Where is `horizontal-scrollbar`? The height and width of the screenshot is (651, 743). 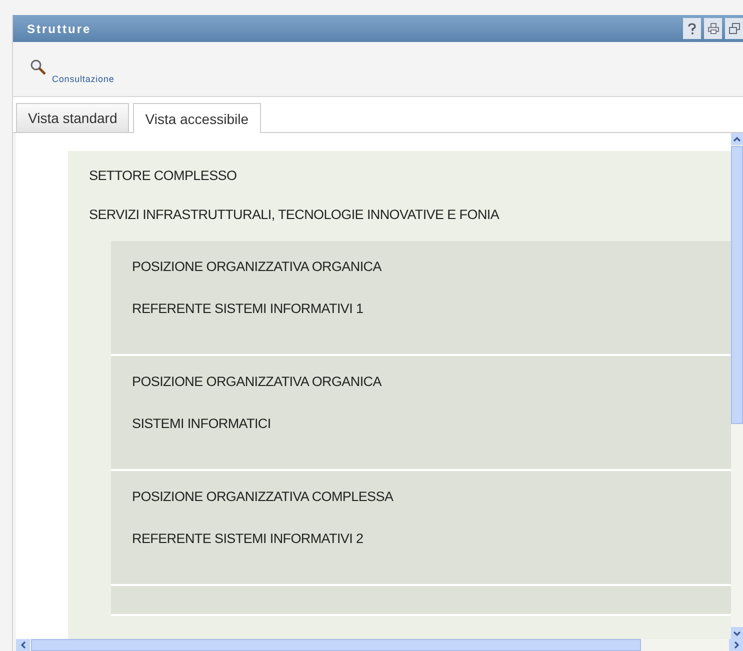
horizontal-scrollbar is located at coordinates (379, 645).